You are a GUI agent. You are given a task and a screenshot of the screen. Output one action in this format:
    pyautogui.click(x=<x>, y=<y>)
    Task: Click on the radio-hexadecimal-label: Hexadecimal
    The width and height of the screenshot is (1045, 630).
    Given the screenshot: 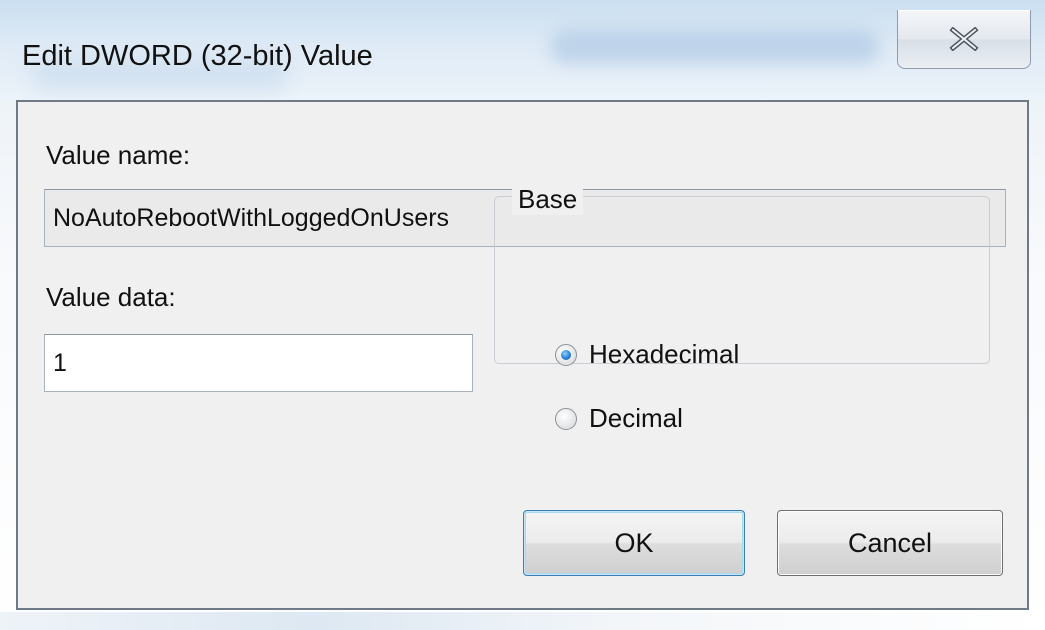 What is the action you would take?
    pyautogui.click(x=664, y=354)
    